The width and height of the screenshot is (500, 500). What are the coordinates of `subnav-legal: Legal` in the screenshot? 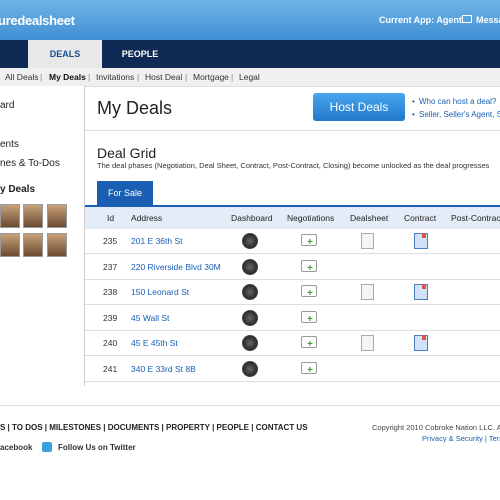 It's located at (249, 77).